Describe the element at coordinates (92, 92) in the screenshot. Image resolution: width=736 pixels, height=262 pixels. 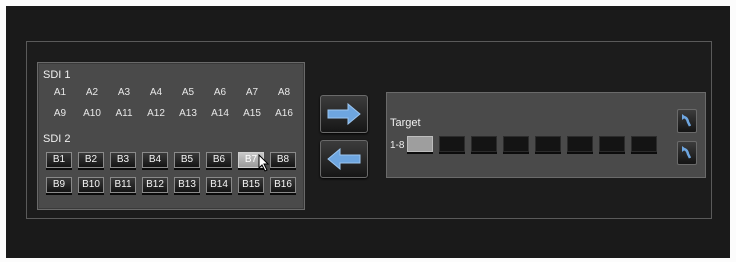
I see `sdi1-input: A2` at that location.